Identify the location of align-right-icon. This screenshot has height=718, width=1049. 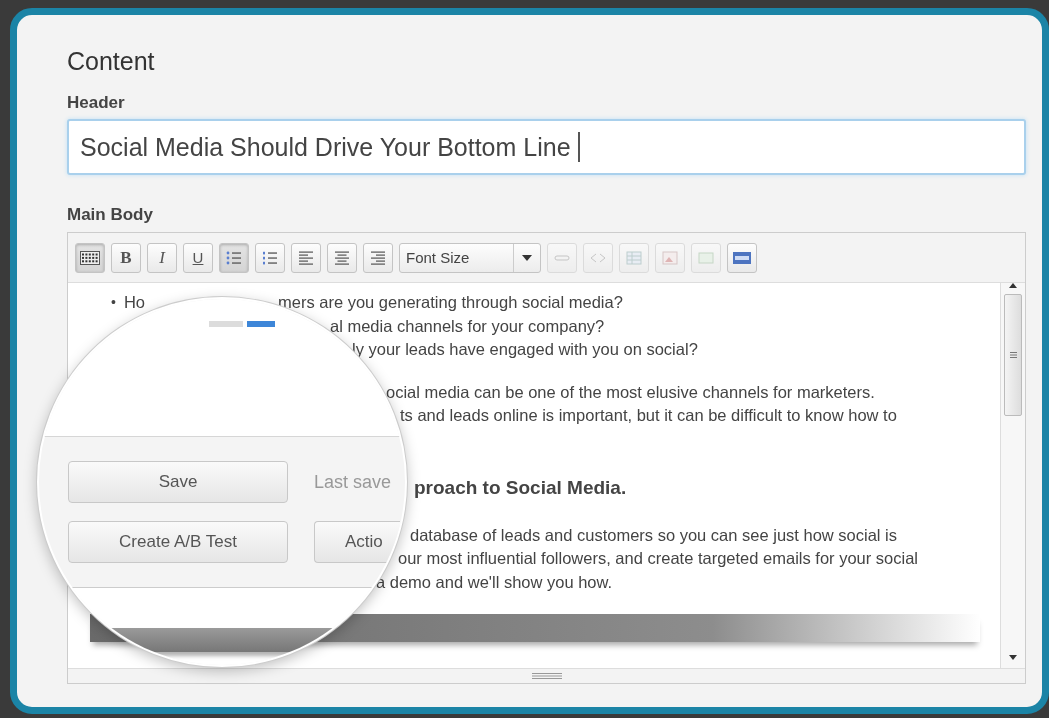
(378, 257).